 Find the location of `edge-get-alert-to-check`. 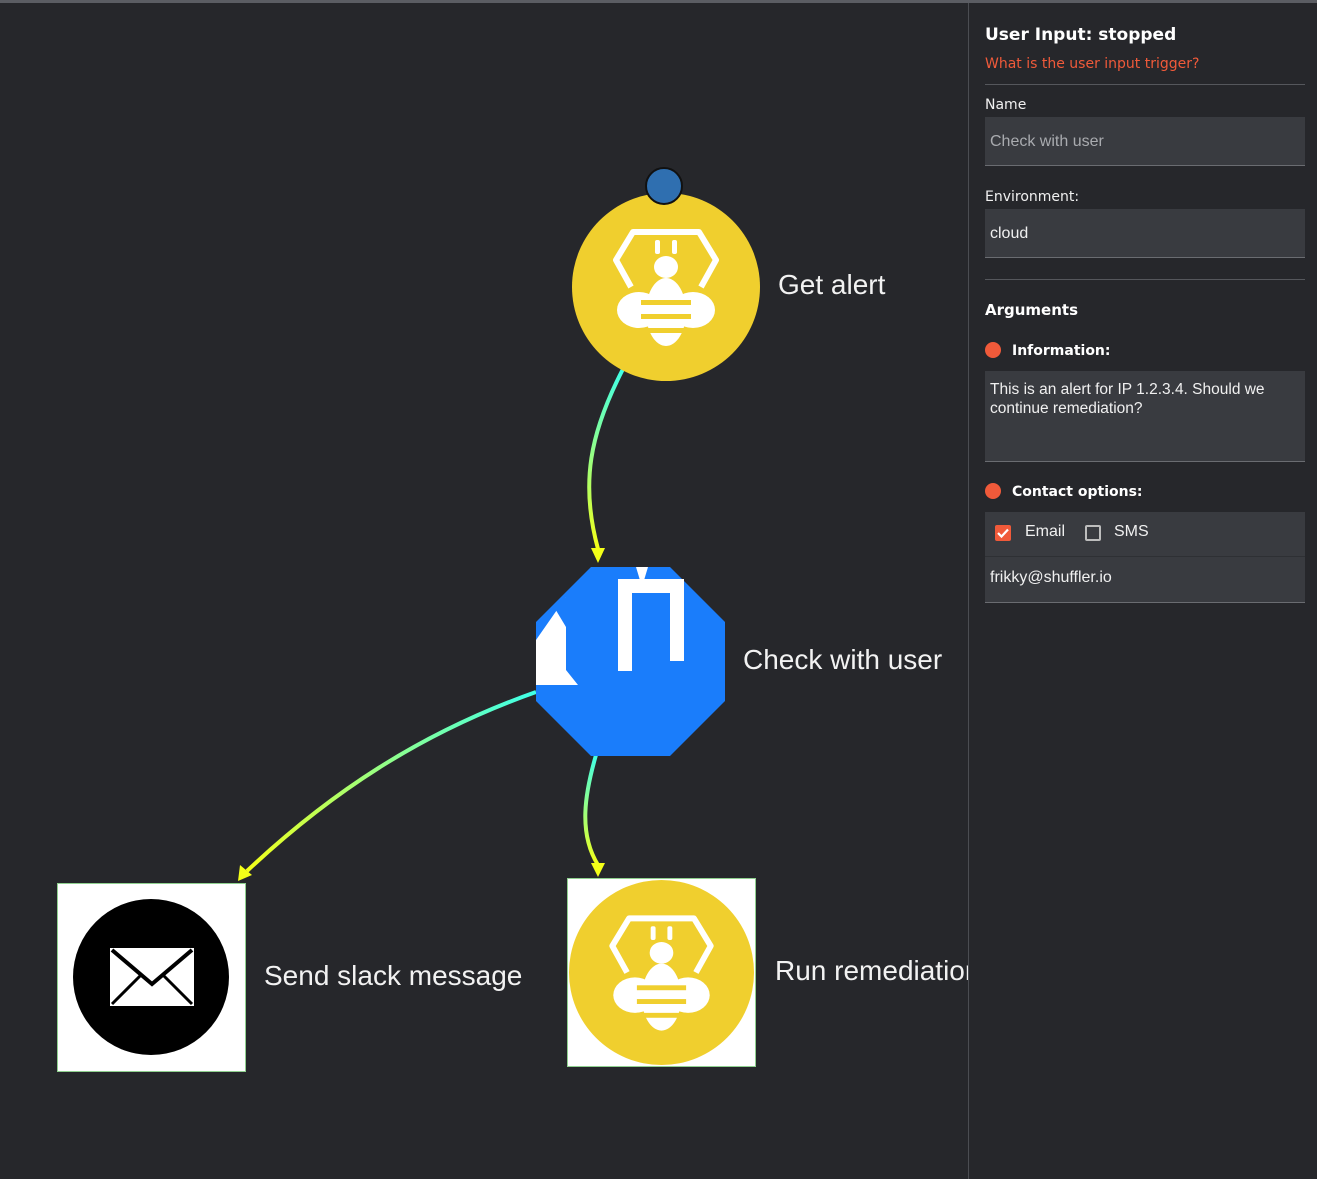

edge-get-alert-to-check is located at coordinates (606, 459).